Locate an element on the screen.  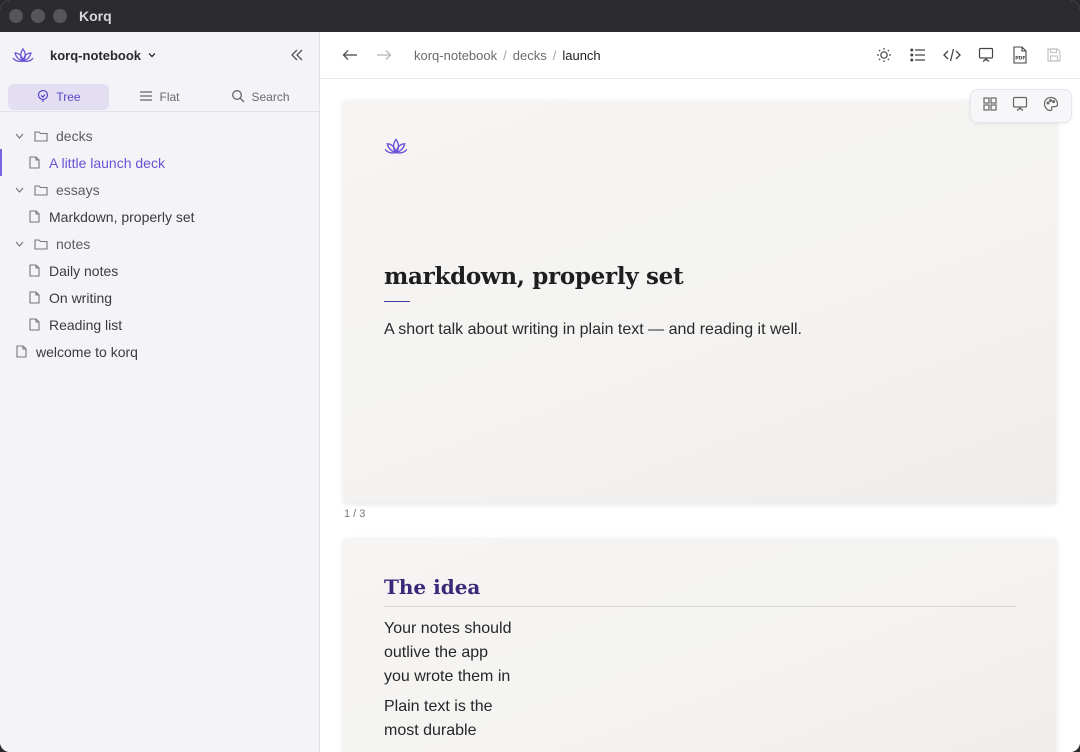
tree-folder-notes: notes is located at coordinates (159, 243).